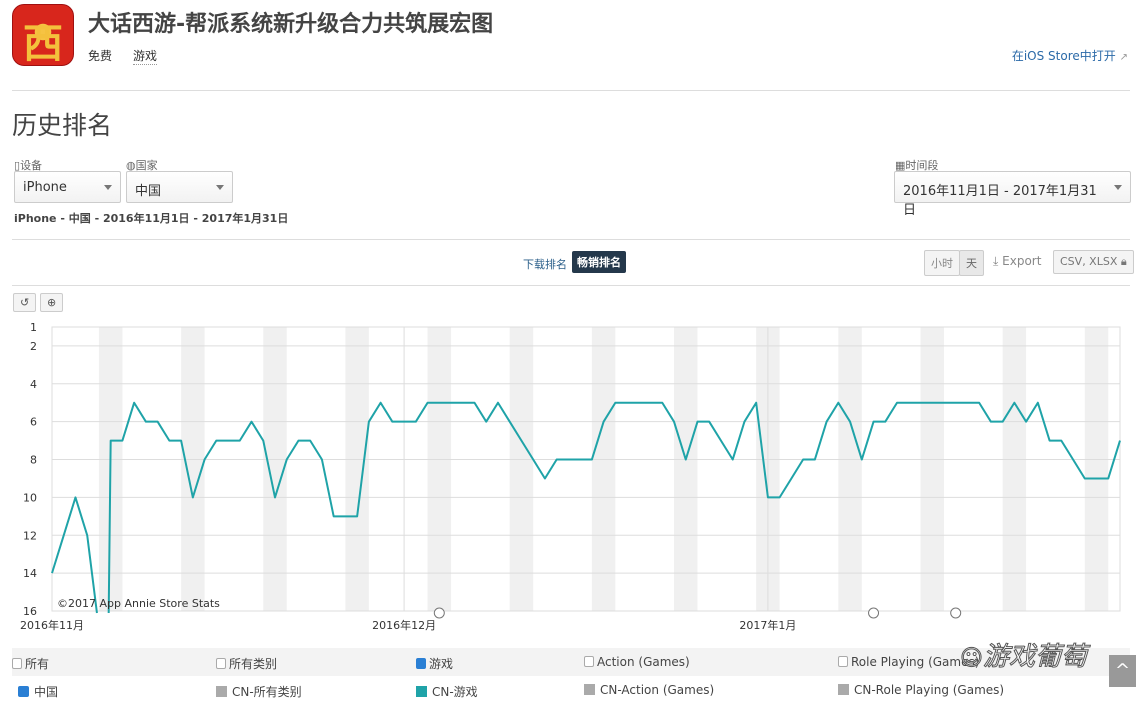 The width and height of the screenshot is (1136, 704). Describe the element at coordinates (145, 56) in the screenshot. I see `category-link: 游戏` at that location.